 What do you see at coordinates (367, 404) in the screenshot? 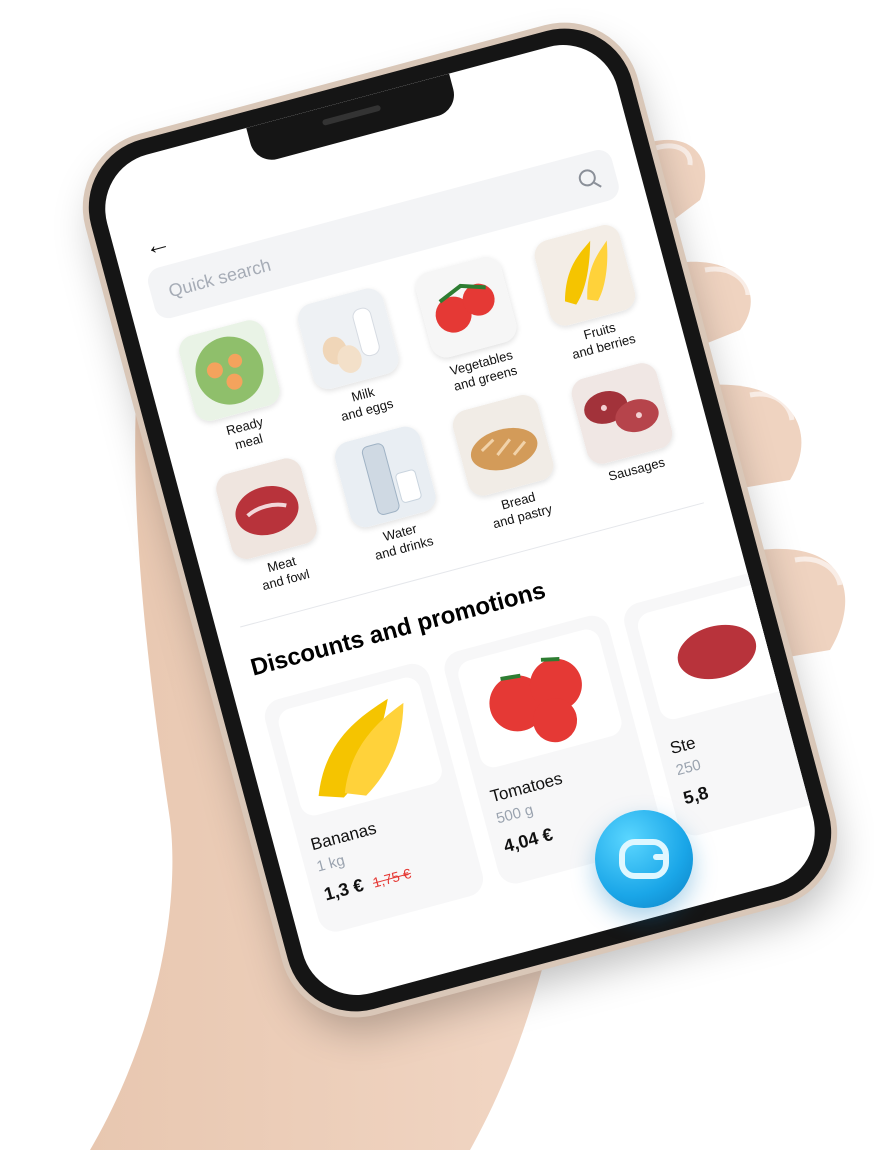
I see `category-label: Milk and eggs` at bounding box center [367, 404].